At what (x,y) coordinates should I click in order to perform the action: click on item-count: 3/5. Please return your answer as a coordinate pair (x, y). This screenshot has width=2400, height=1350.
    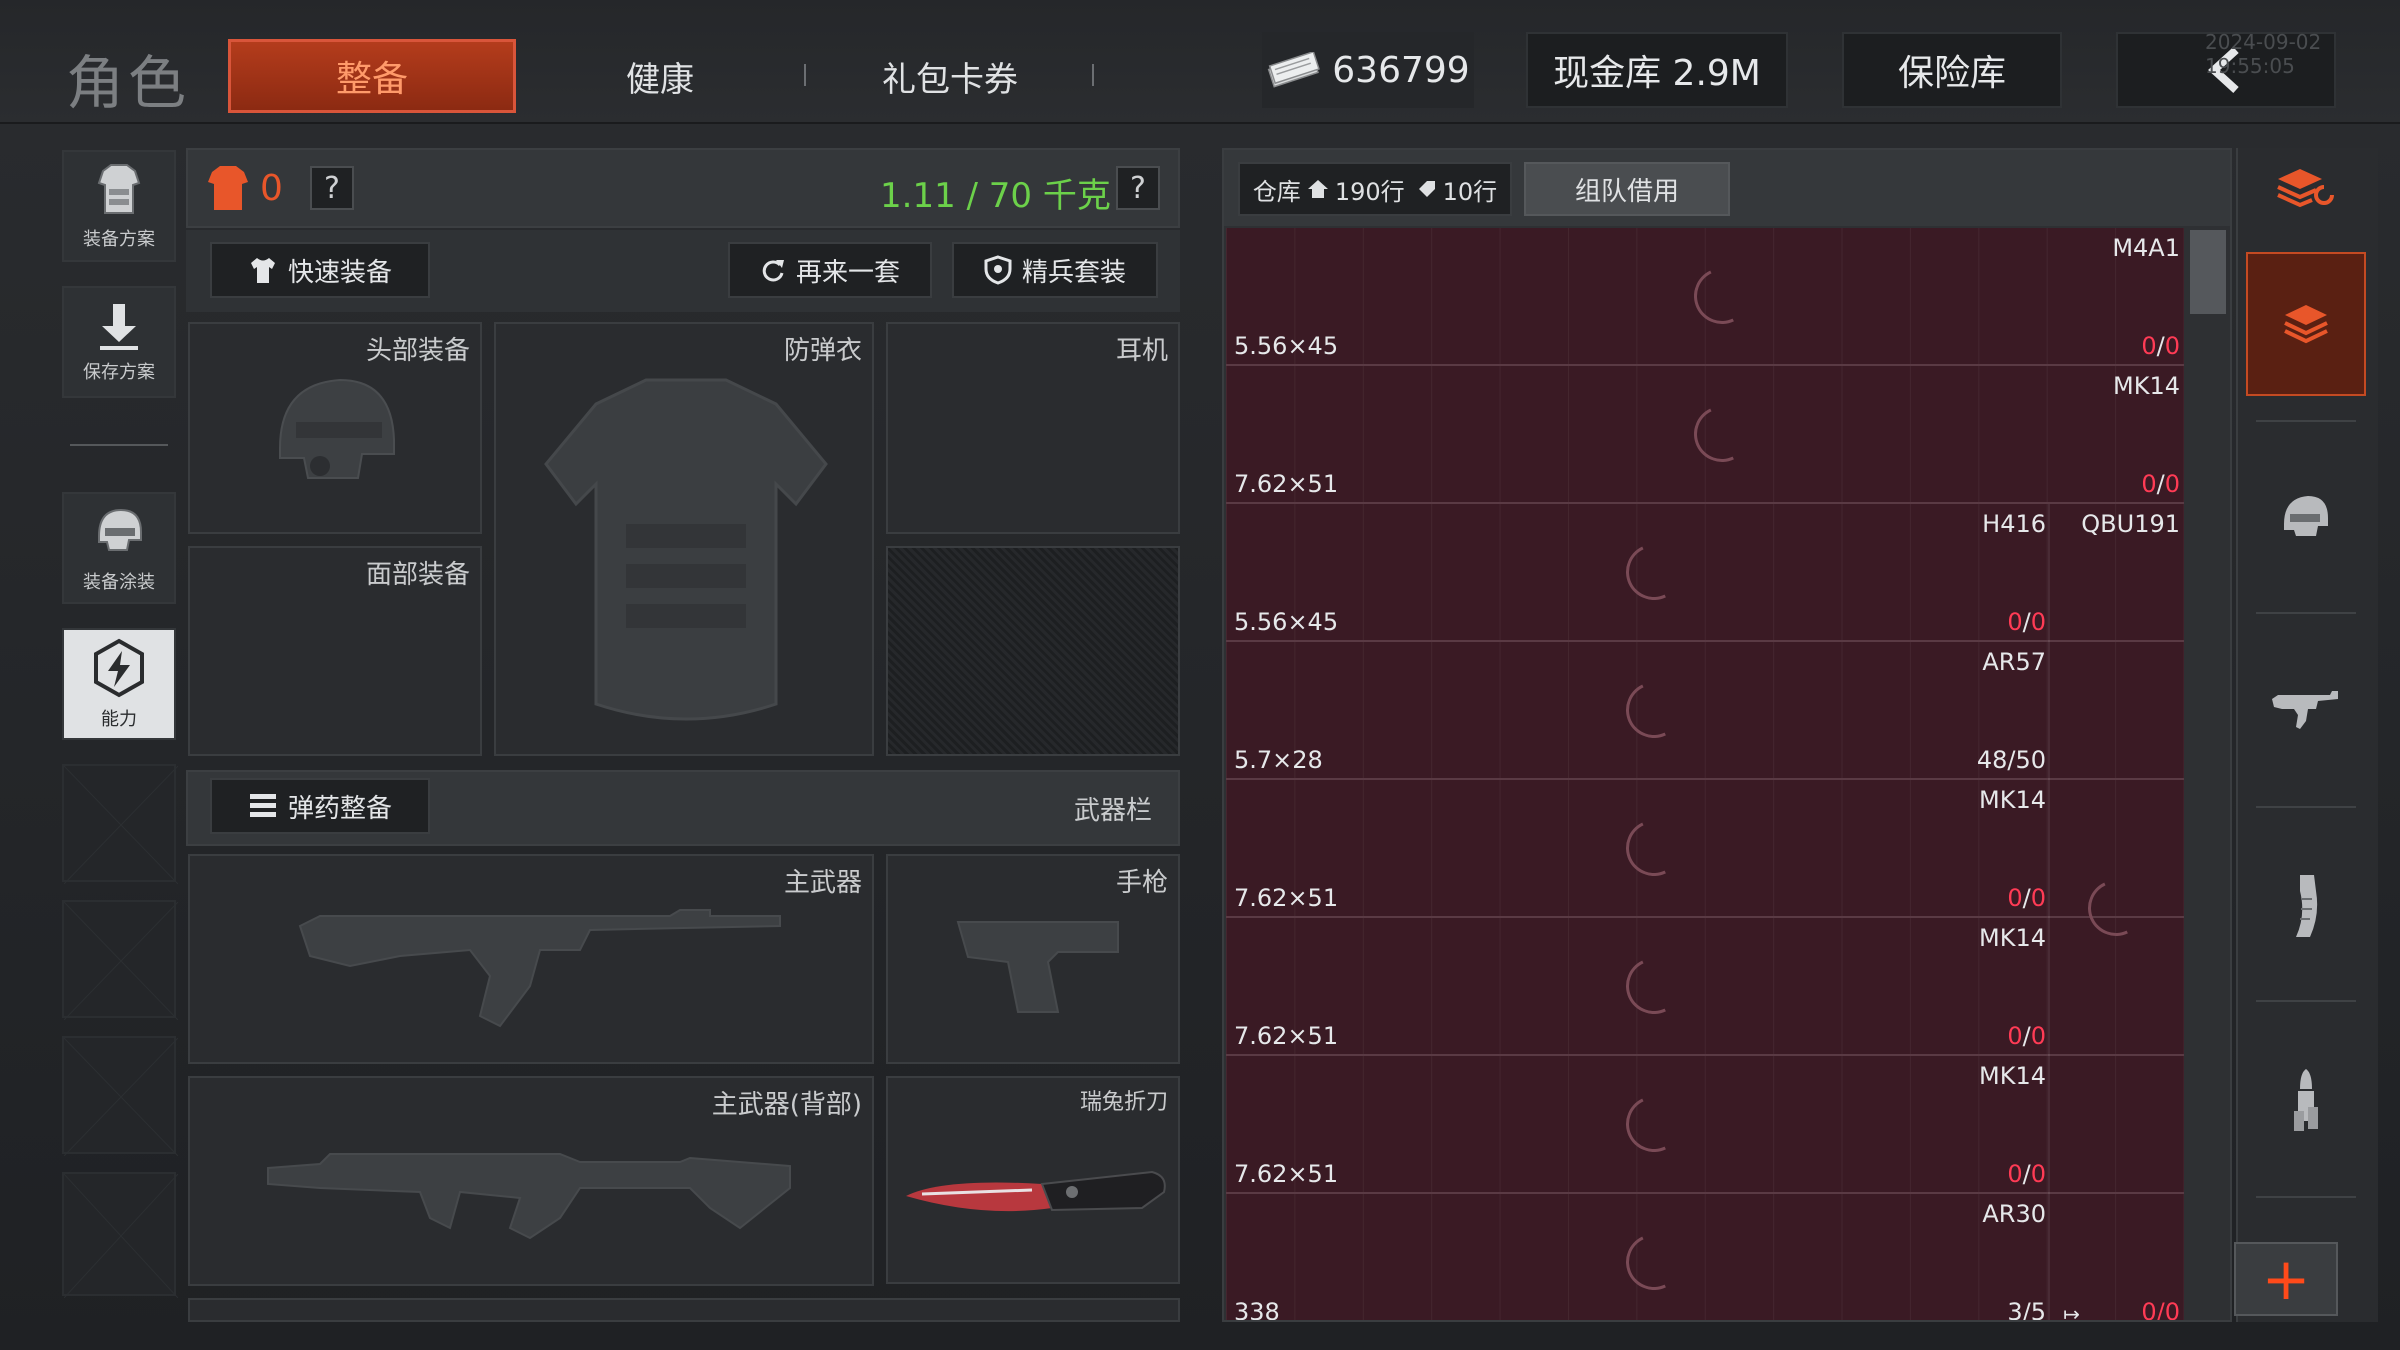
    Looking at the image, I should click on (2026, 1309).